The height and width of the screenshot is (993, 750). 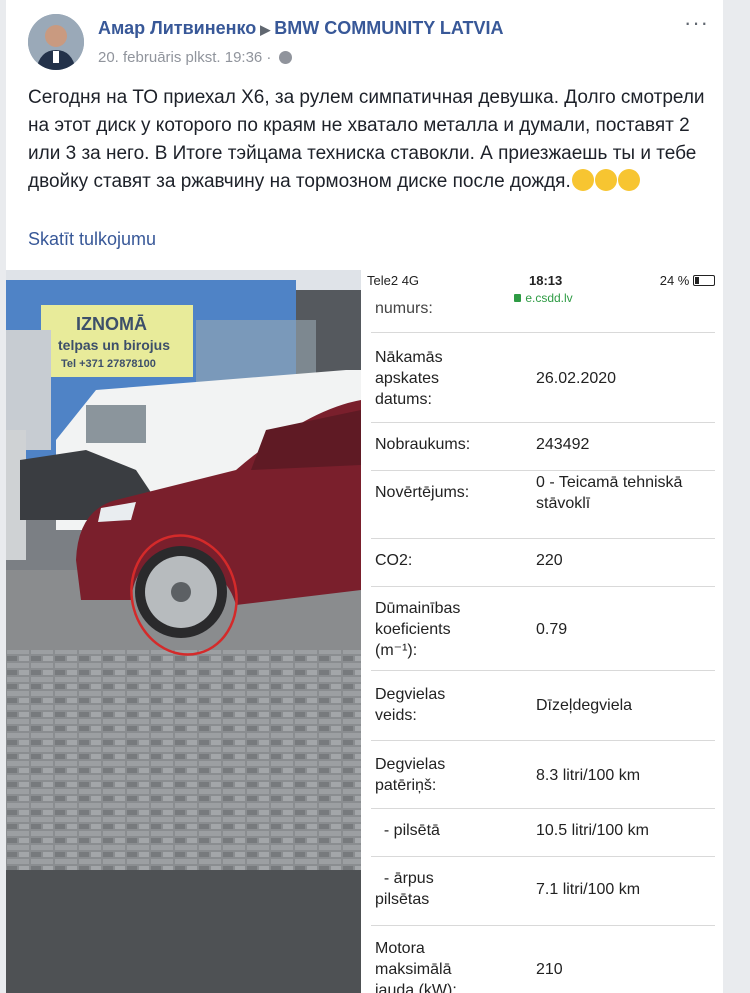 What do you see at coordinates (704, 280) in the screenshot?
I see `battery-icon` at bounding box center [704, 280].